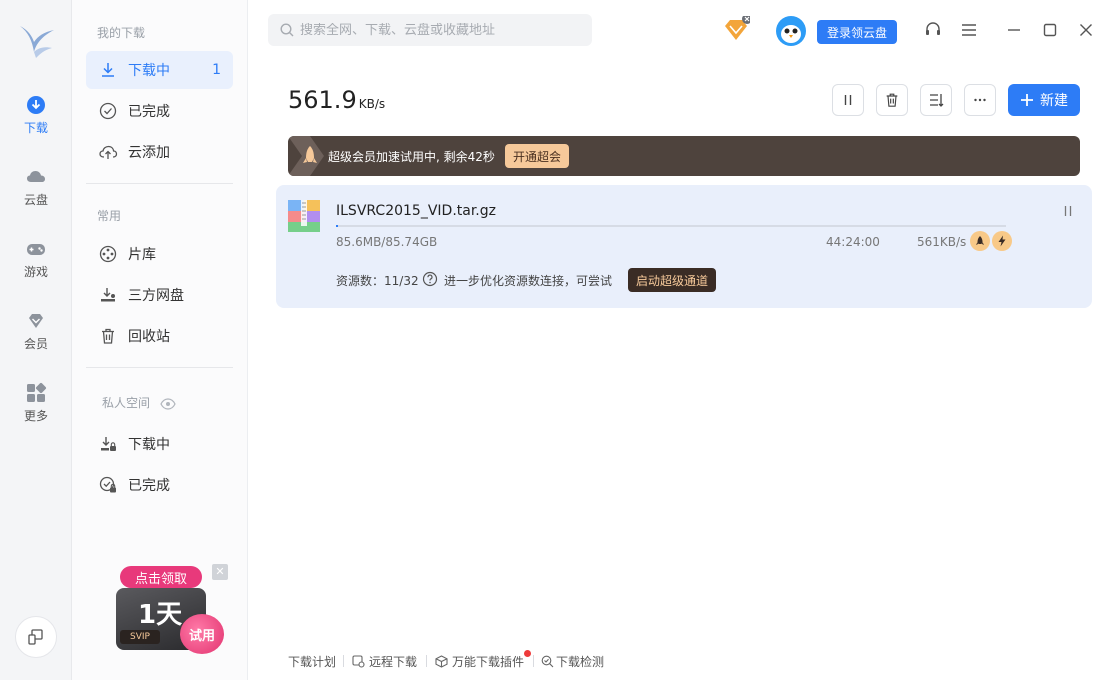  I want to click on nav-item-label: 云添加, so click(149, 153).